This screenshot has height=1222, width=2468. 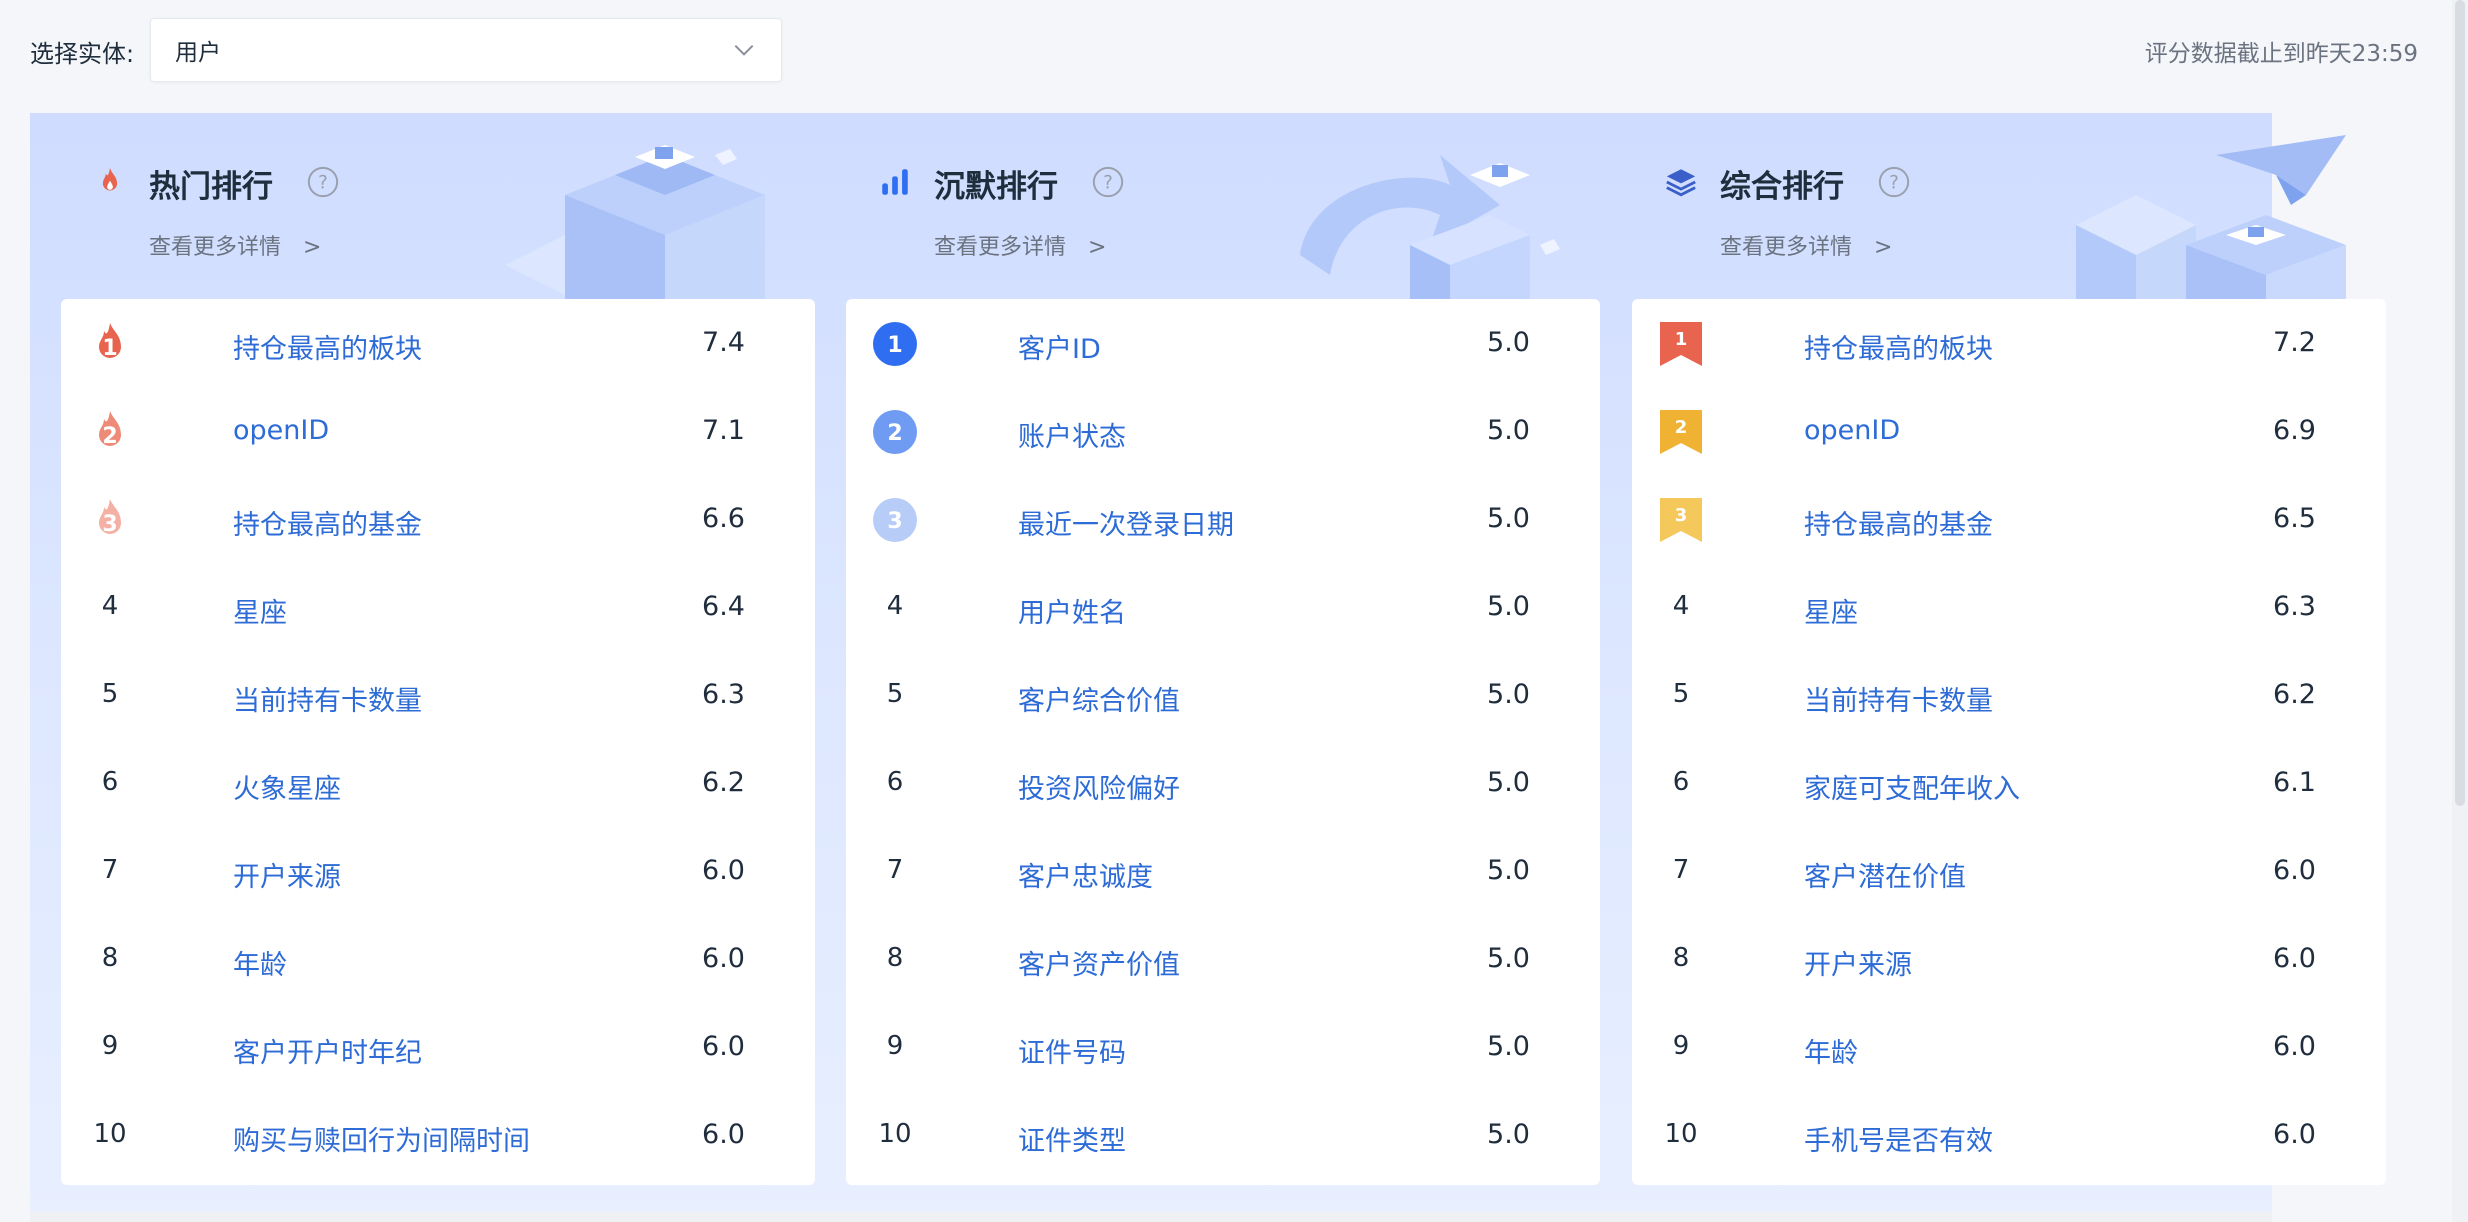 What do you see at coordinates (1885, 874) in the screenshot?
I see `attribute-name-link: 客户潜在价值` at bounding box center [1885, 874].